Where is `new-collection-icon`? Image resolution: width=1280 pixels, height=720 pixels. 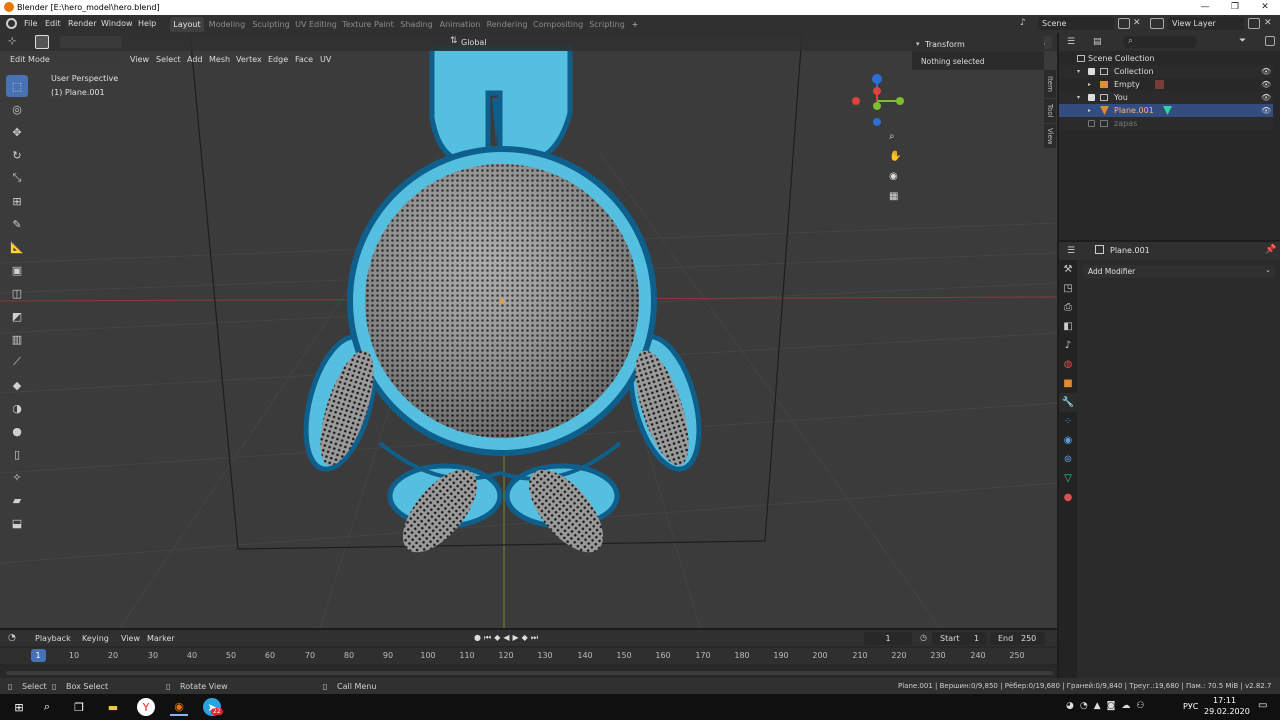 new-collection-icon is located at coordinates (1270, 41).